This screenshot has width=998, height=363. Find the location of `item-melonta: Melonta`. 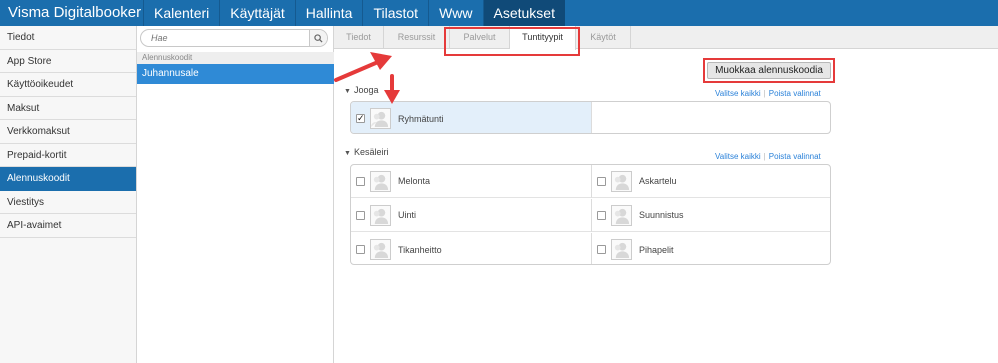

item-melonta: Melonta is located at coordinates (471, 181).